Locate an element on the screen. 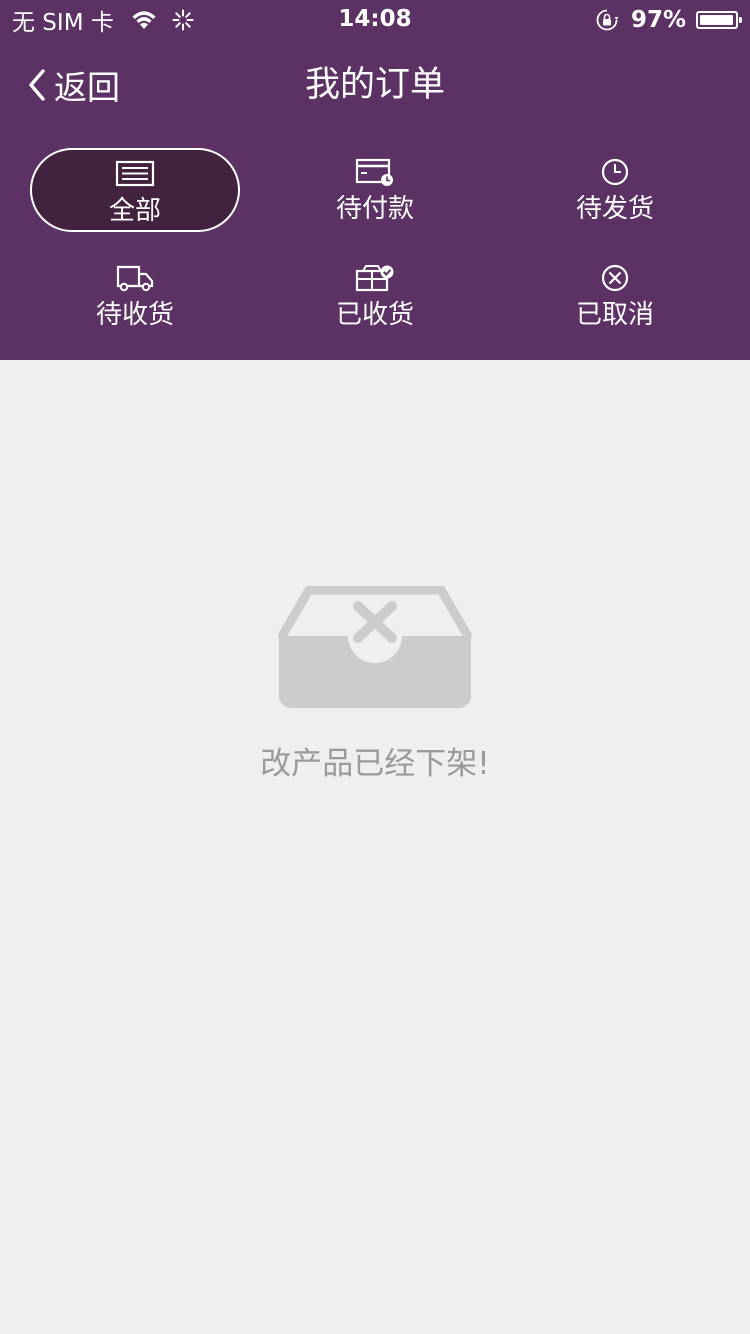 The width and height of the screenshot is (750, 1334). card-clock-icon is located at coordinates (374, 172).